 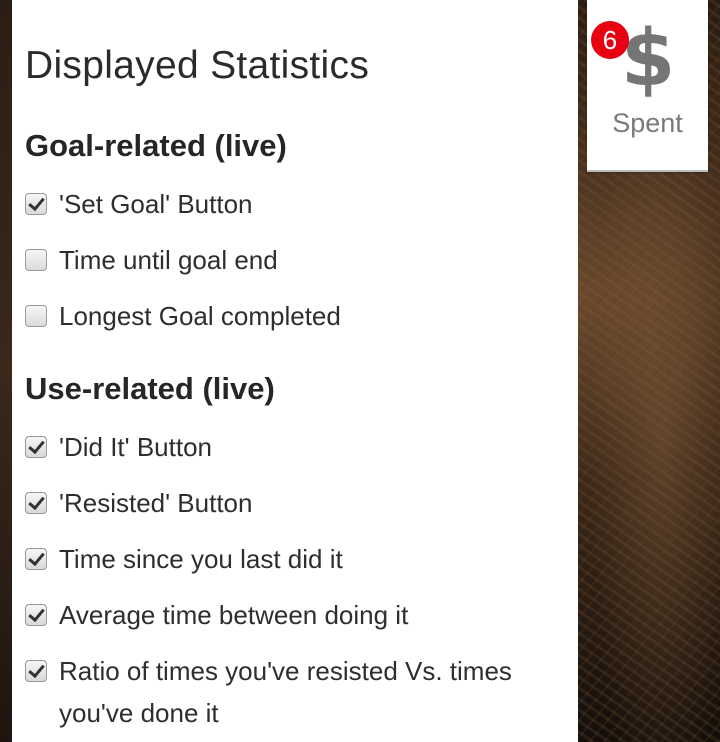 I want to click on checkbox-time-since-last, so click(x=36, y=559).